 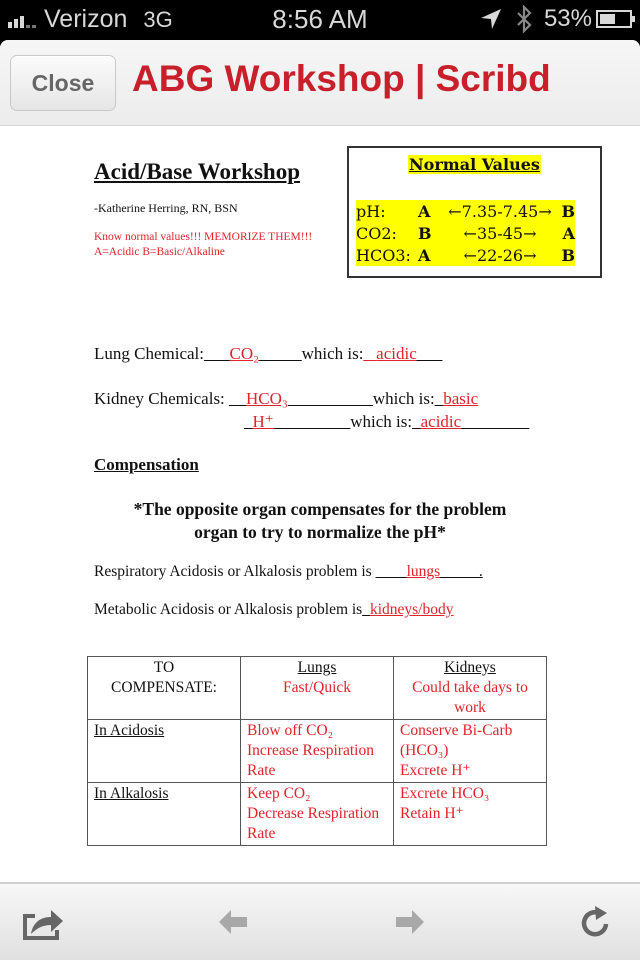 I want to click on document-title: Acid/Base Workshop, so click(x=197, y=171).